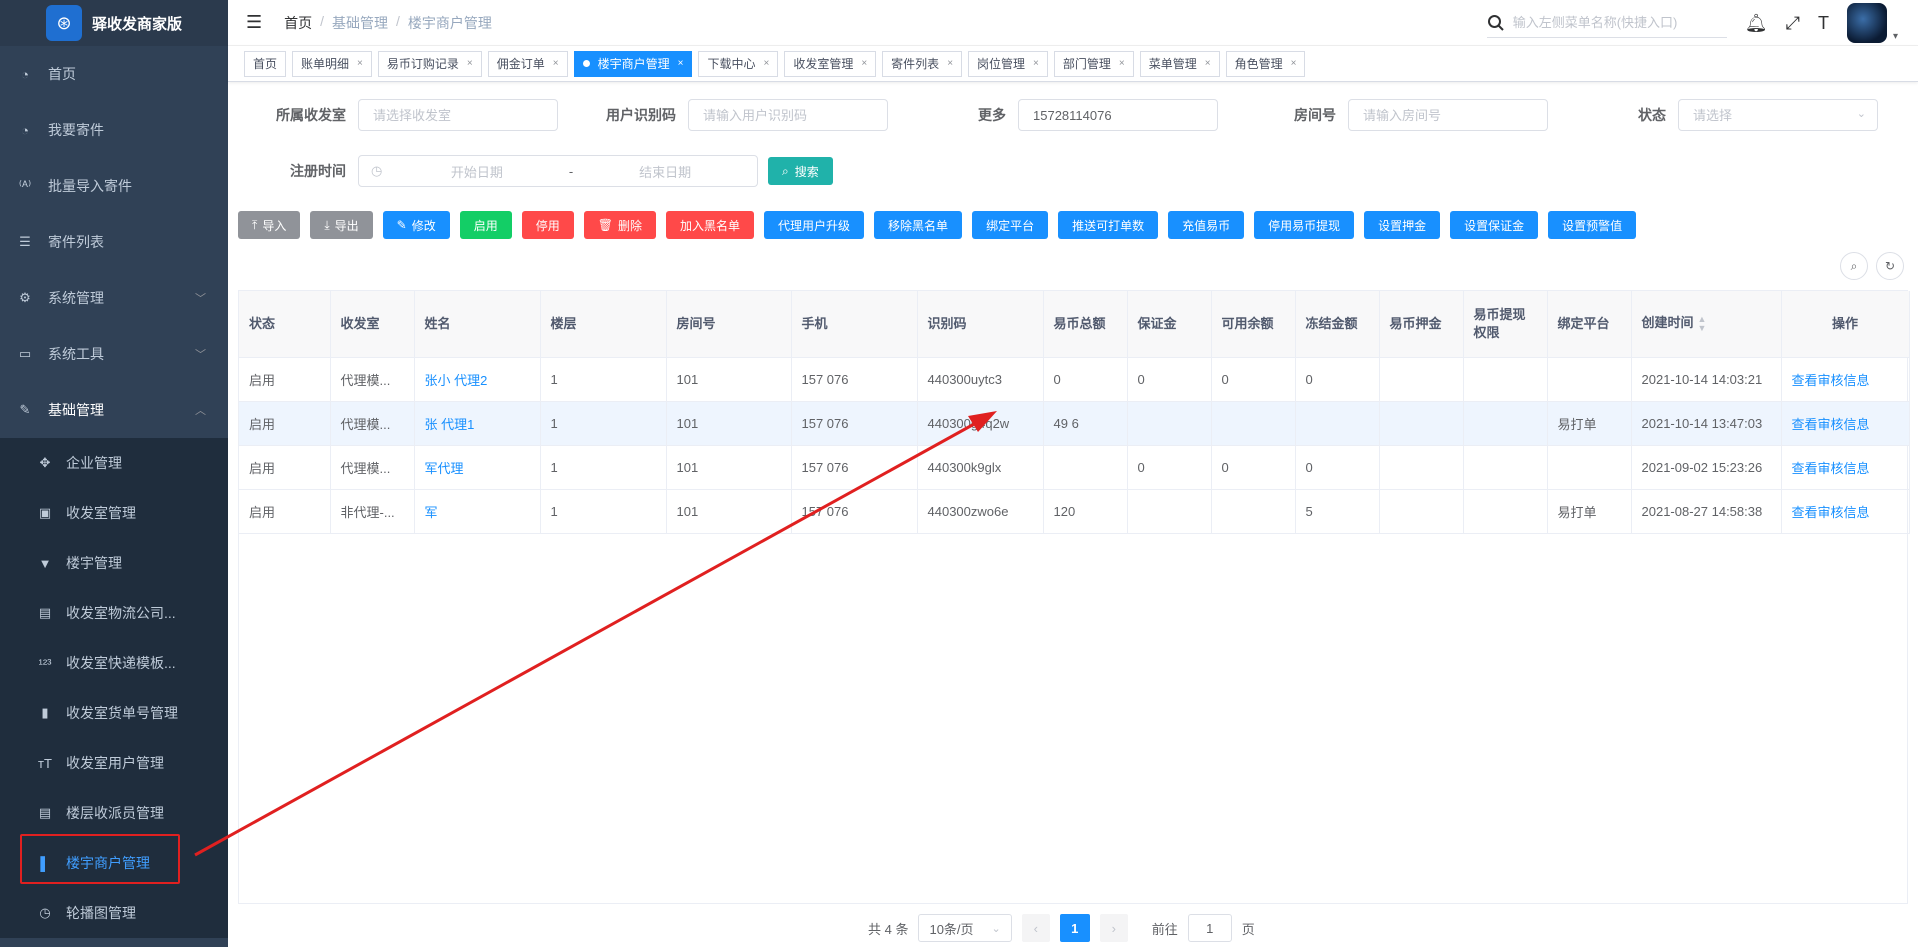  What do you see at coordinates (450, 424) in the screenshot?
I see `cell-value: 张 代理1` at bounding box center [450, 424].